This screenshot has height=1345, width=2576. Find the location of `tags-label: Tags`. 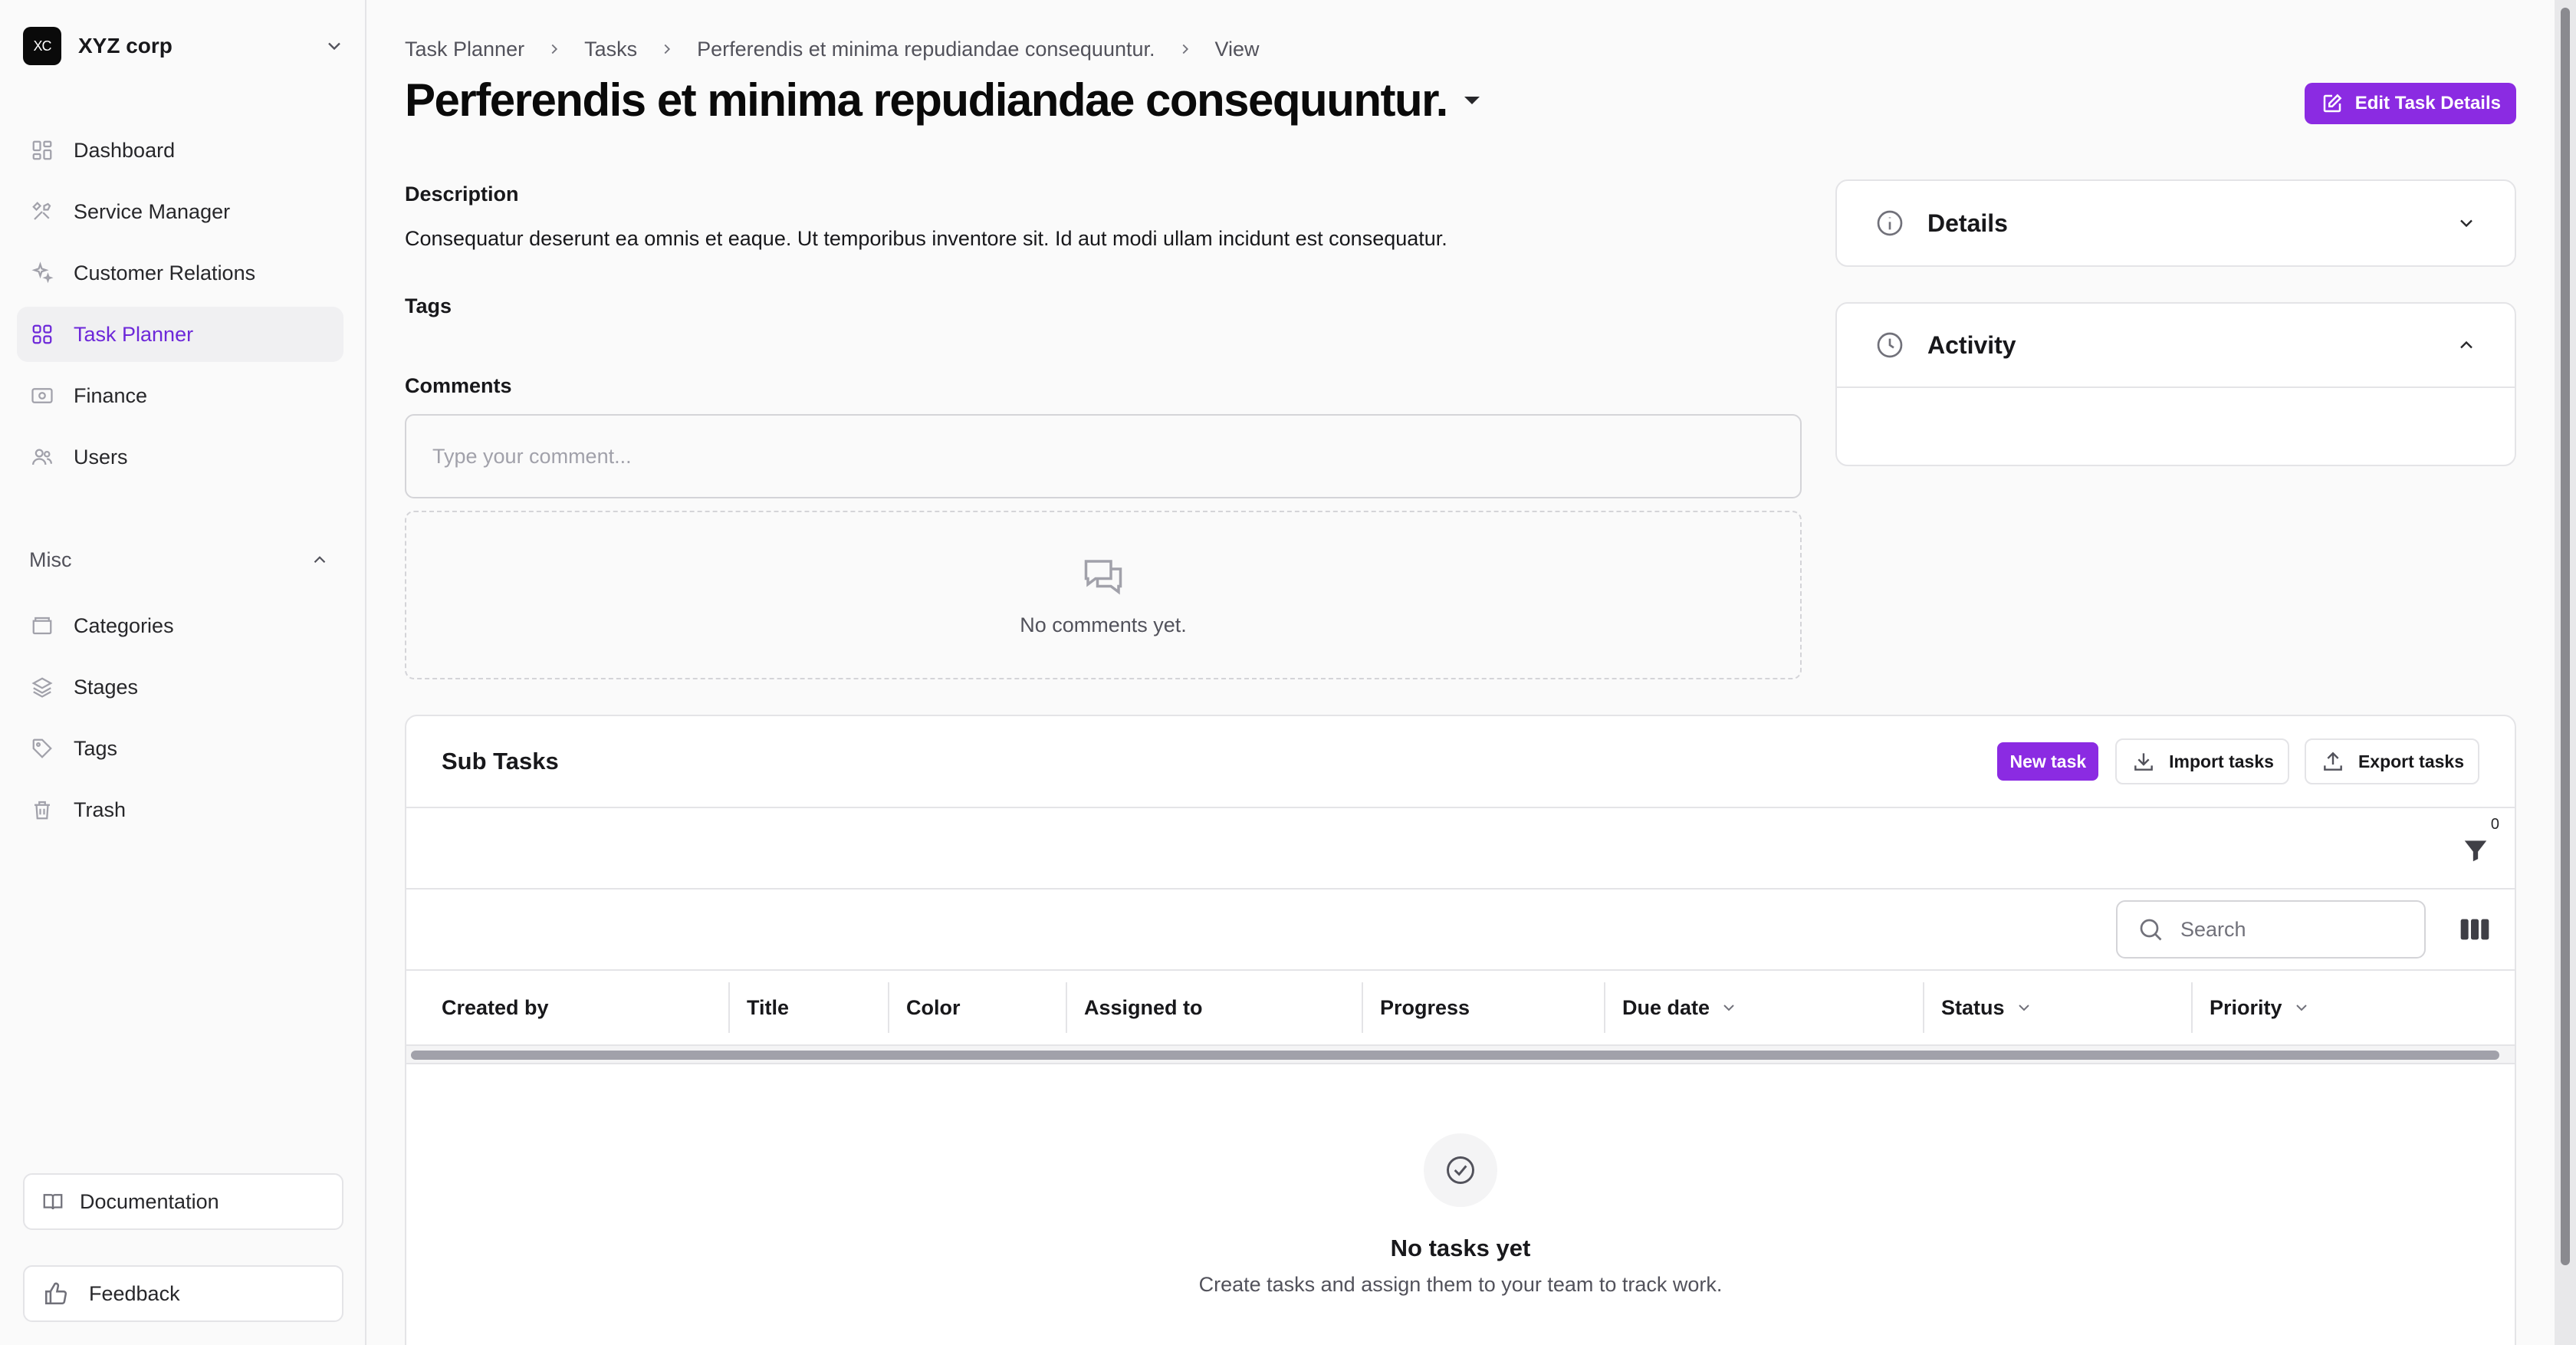

tags-label: Tags is located at coordinates (429, 305).